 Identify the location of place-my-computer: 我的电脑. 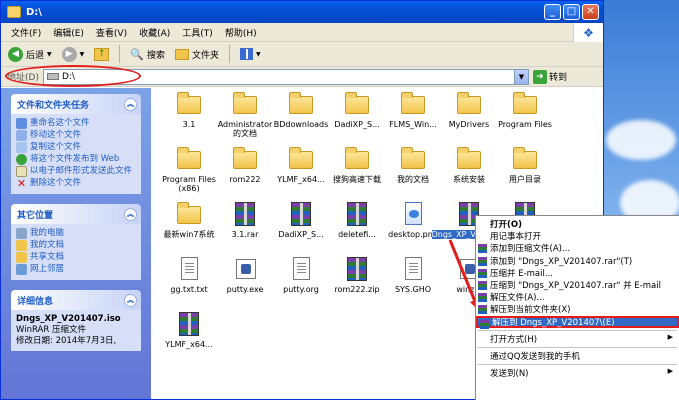
(76, 233).